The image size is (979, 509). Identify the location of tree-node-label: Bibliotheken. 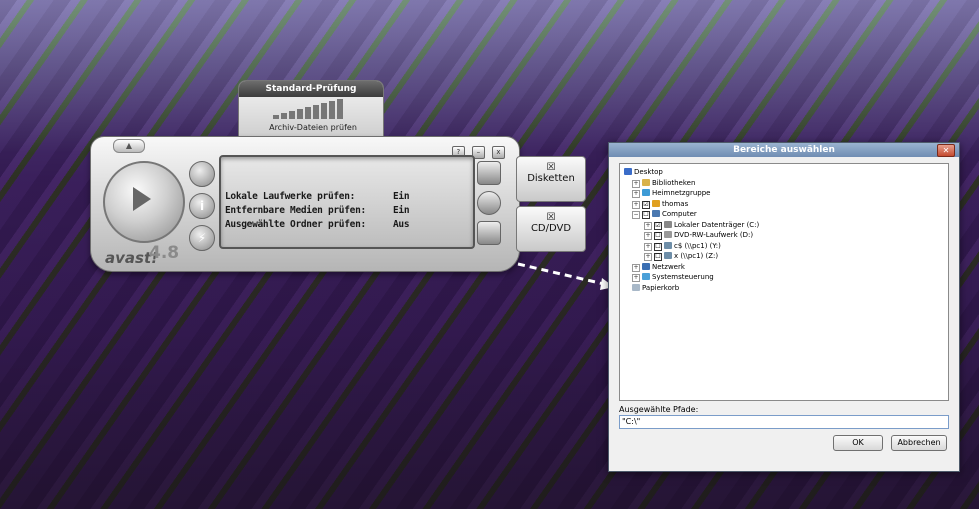
(674, 182).